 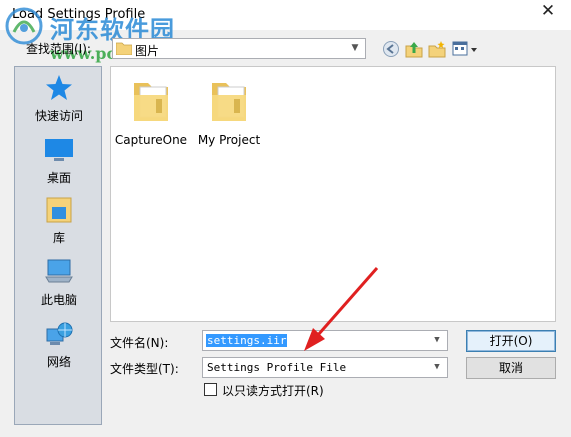 I want to click on place-label: 库, so click(x=58, y=238).